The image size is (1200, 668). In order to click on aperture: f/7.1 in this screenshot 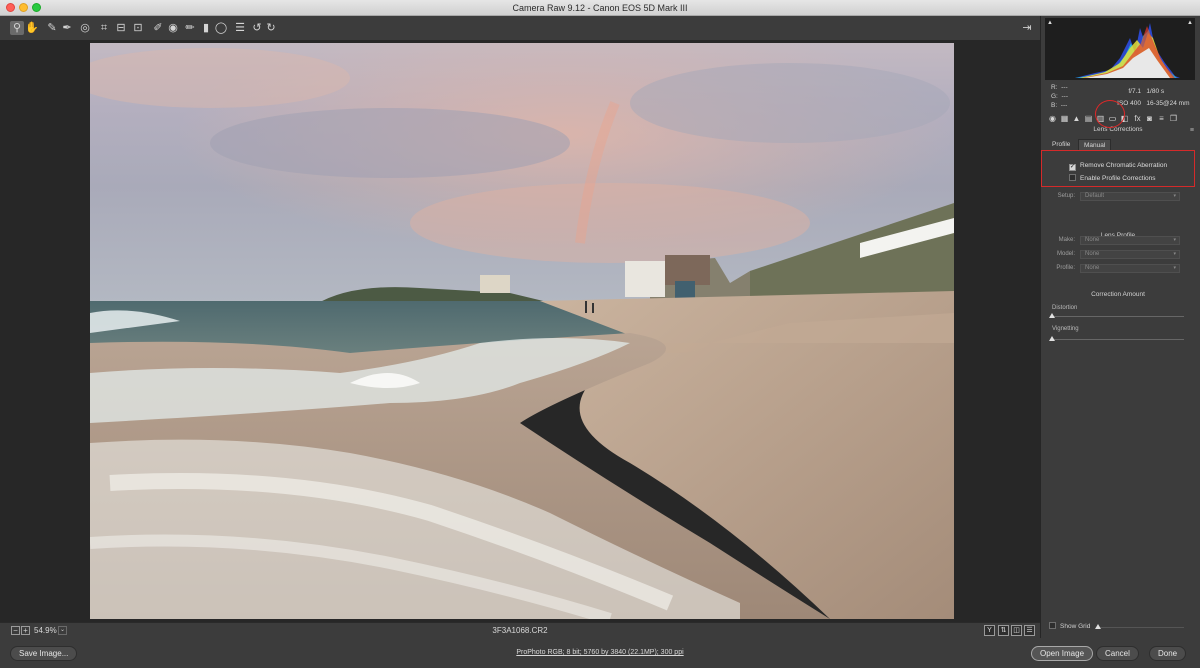, I will do `click(1134, 91)`.